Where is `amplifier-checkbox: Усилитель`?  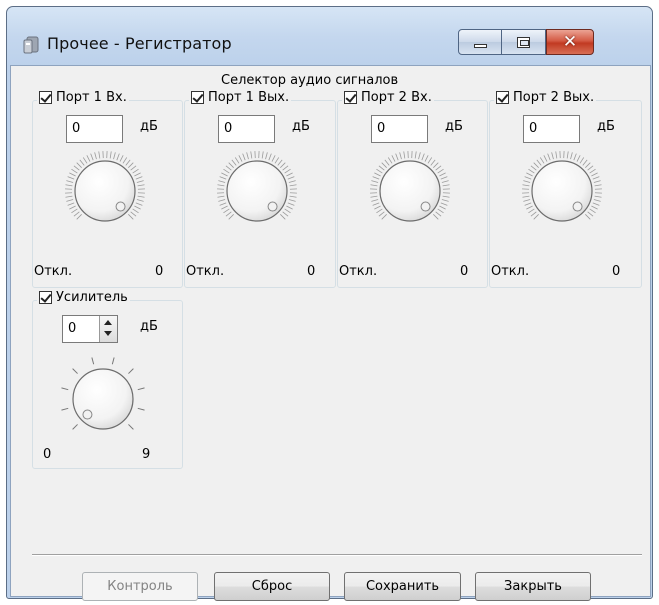
amplifier-checkbox: Усилитель is located at coordinates (83, 297).